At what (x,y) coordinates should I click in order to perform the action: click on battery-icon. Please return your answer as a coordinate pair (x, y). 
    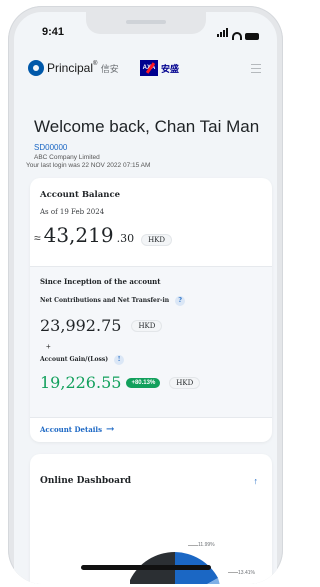
    Looking at the image, I should click on (252, 36).